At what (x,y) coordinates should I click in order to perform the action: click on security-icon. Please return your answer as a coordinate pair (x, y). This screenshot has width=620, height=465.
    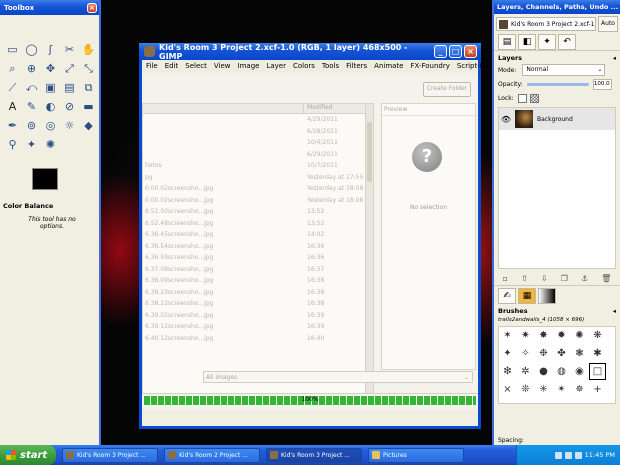
    Looking at the image, I should click on (578, 455).